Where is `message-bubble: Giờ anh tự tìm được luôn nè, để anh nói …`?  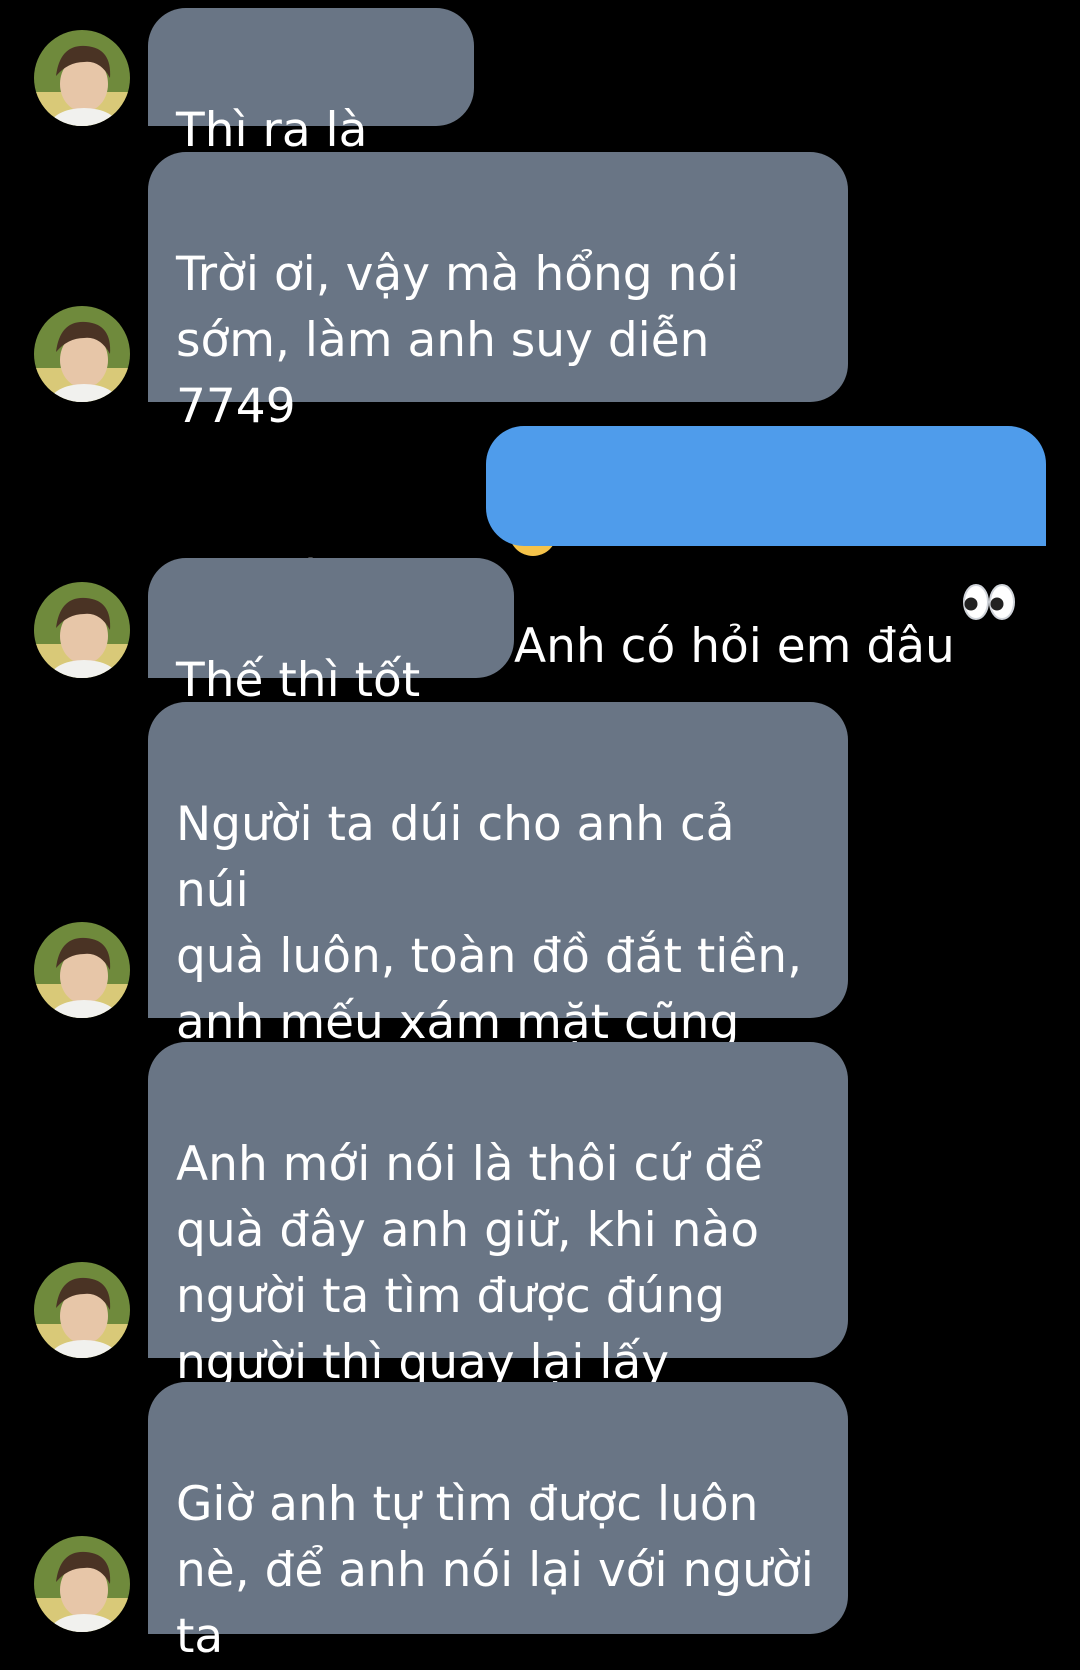 message-bubble: Giờ anh tự tìm được luôn nè, để anh nói … is located at coordinates (498, 1523).